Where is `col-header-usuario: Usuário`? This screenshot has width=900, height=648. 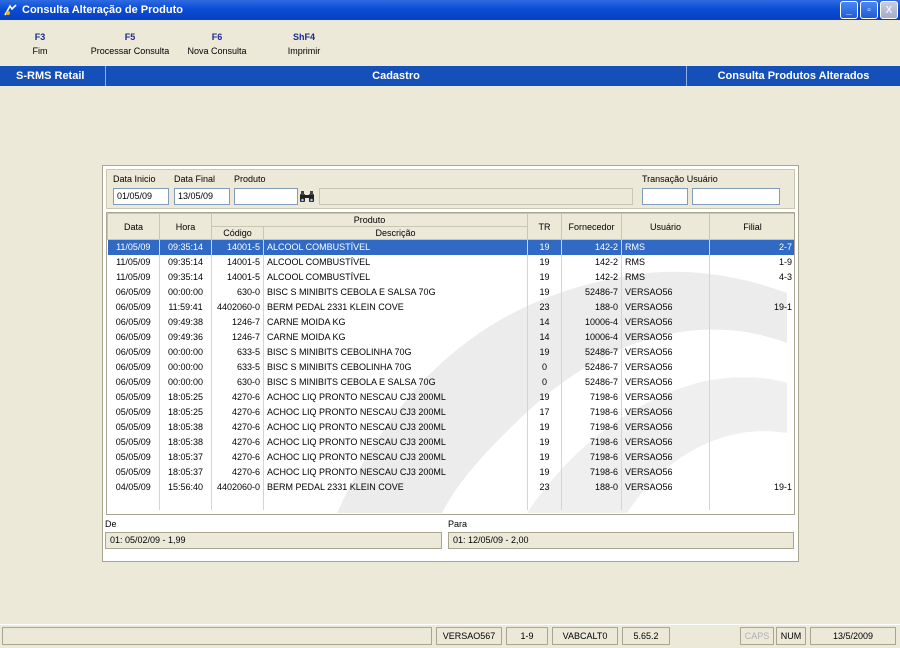
col-header-usuario: Usuário is located at coordinates (665, 226).